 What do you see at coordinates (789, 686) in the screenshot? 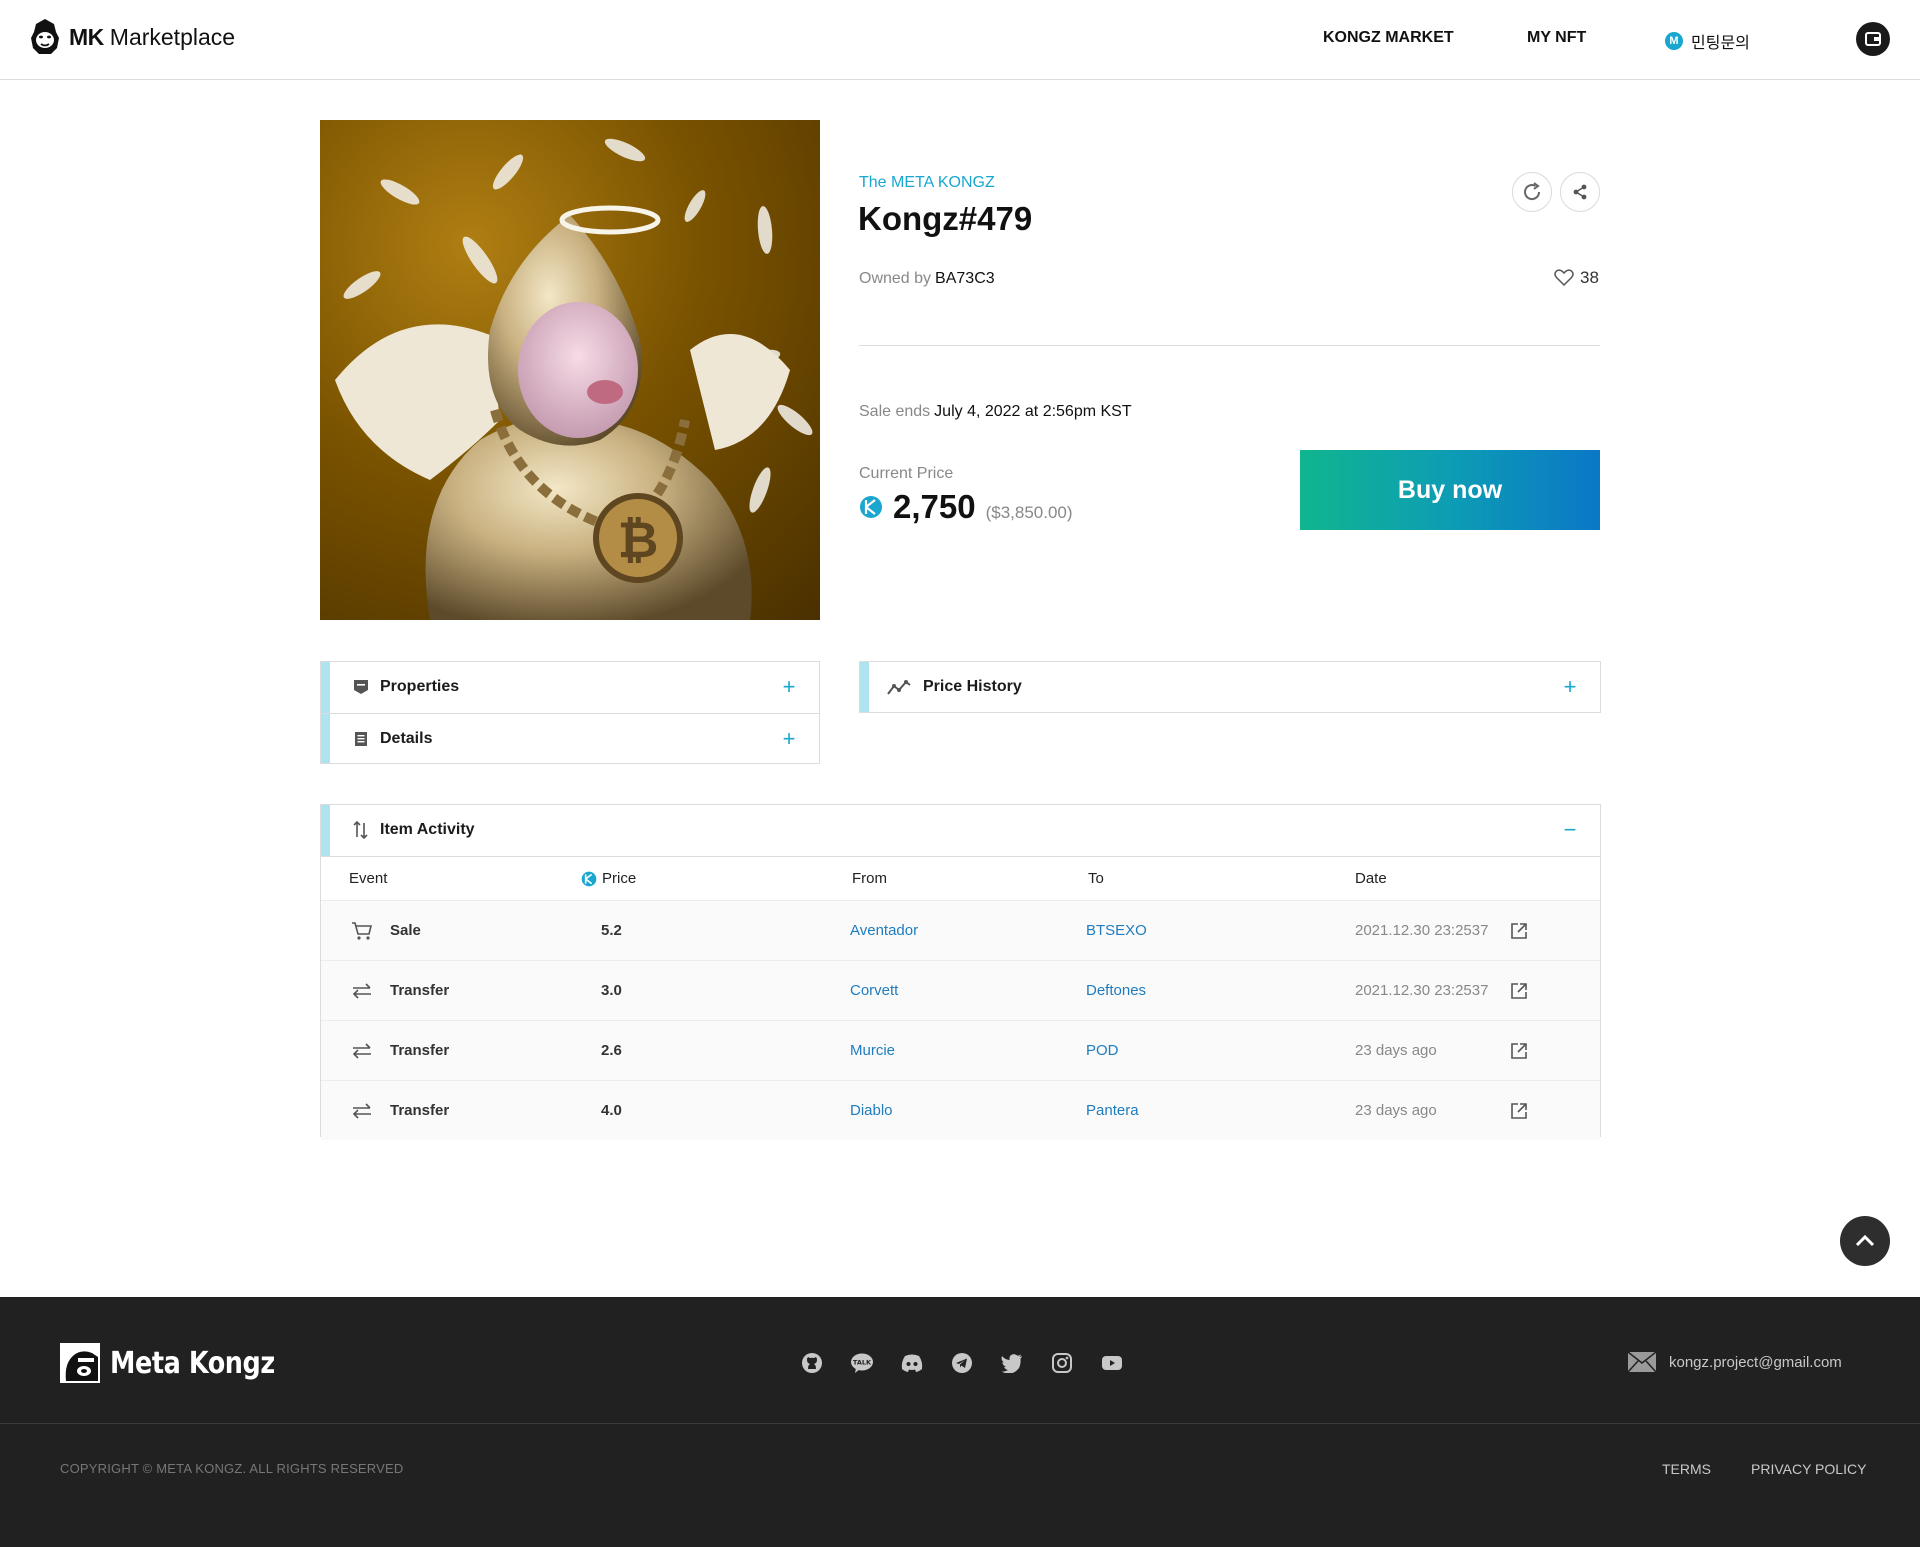
I see `plus-icon: +` at bounding box center [789, 686].